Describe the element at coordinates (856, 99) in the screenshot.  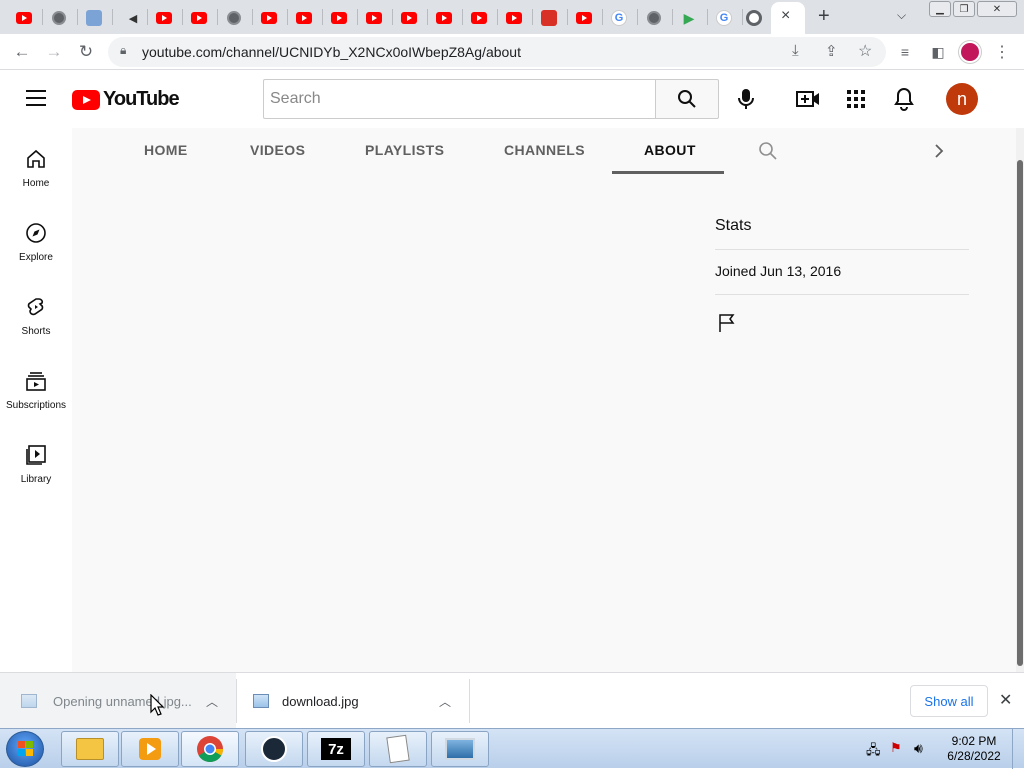
I see `apps-grid-icon` at that location.